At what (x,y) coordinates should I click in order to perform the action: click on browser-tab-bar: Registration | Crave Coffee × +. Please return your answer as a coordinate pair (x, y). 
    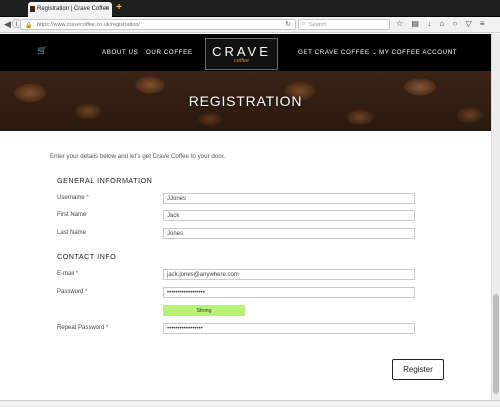
    Looking at the image, I should click on (250, 8).